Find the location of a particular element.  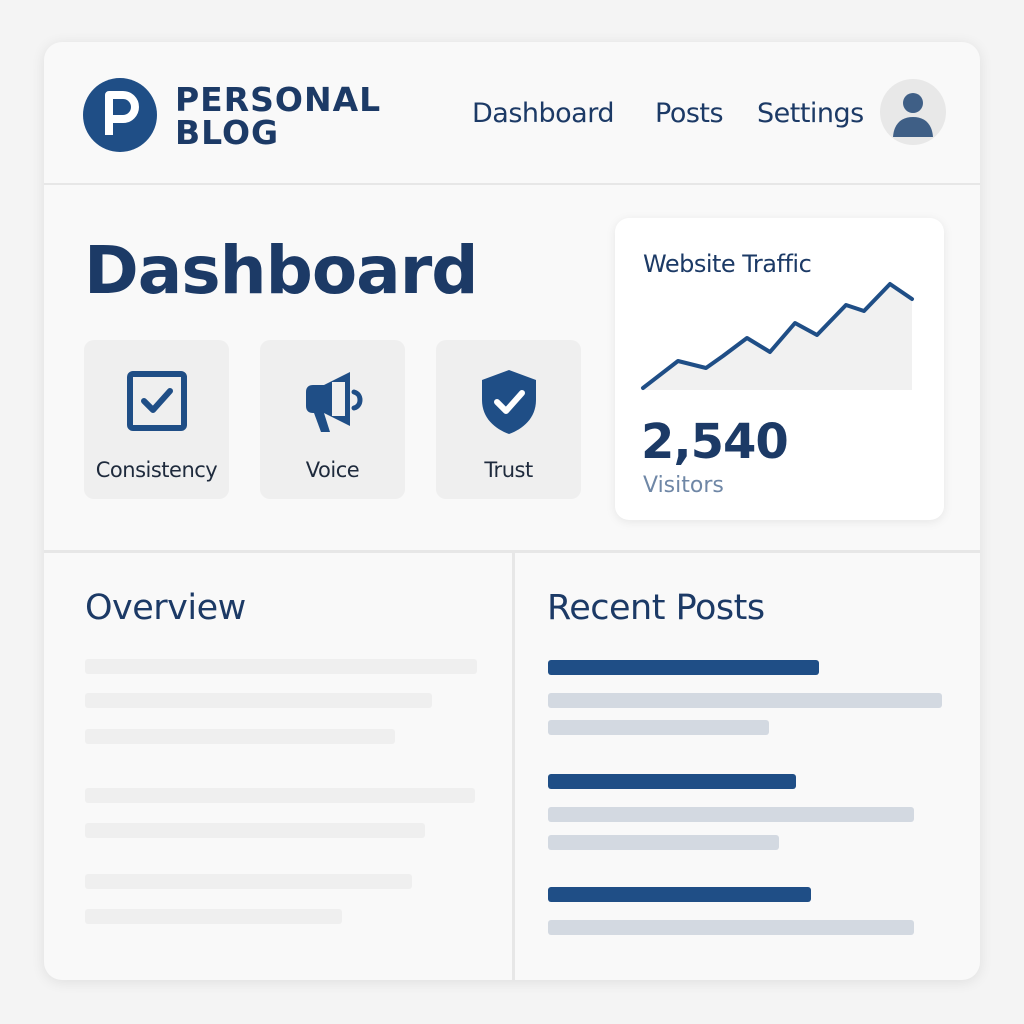

traffic-area is located at coordinates (777, 337).